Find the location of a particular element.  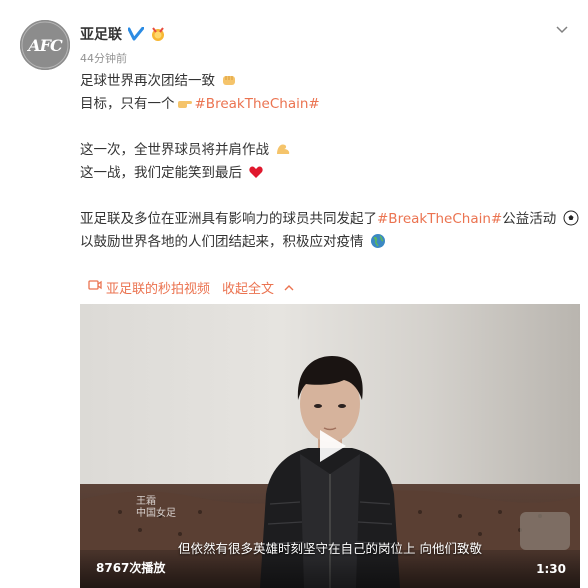

collapse-text-button: 收起全文 is located at coordinates (258, 287).